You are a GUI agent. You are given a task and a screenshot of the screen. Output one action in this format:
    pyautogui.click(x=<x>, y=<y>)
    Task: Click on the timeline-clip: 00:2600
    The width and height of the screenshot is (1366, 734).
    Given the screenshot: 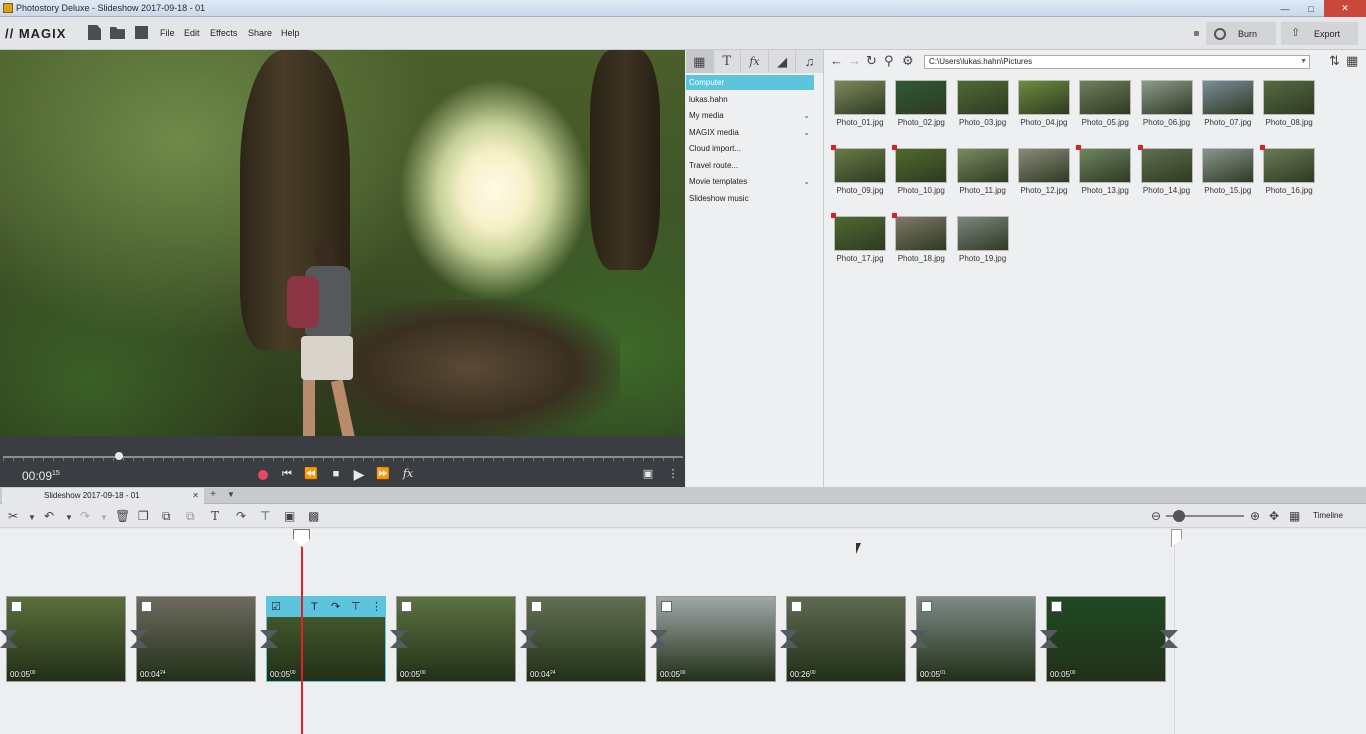 What is the action you would take?
    pyautogui.click(x=846, y=639)
    